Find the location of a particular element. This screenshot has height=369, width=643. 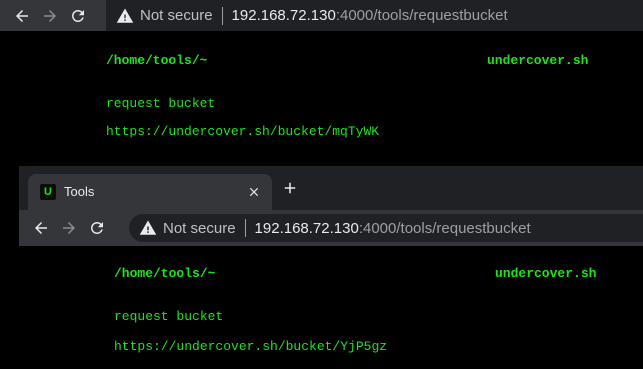

tab-strip: U Tools is located at coordinates (331, 188).